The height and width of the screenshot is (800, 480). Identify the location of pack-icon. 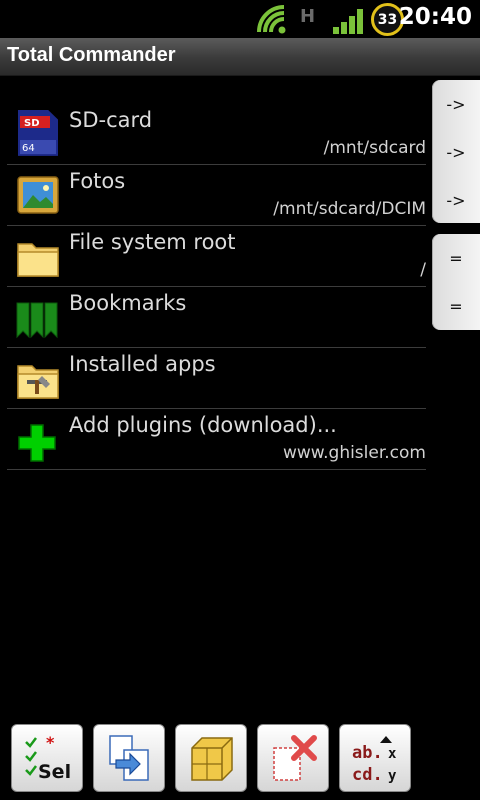
(212, 759).